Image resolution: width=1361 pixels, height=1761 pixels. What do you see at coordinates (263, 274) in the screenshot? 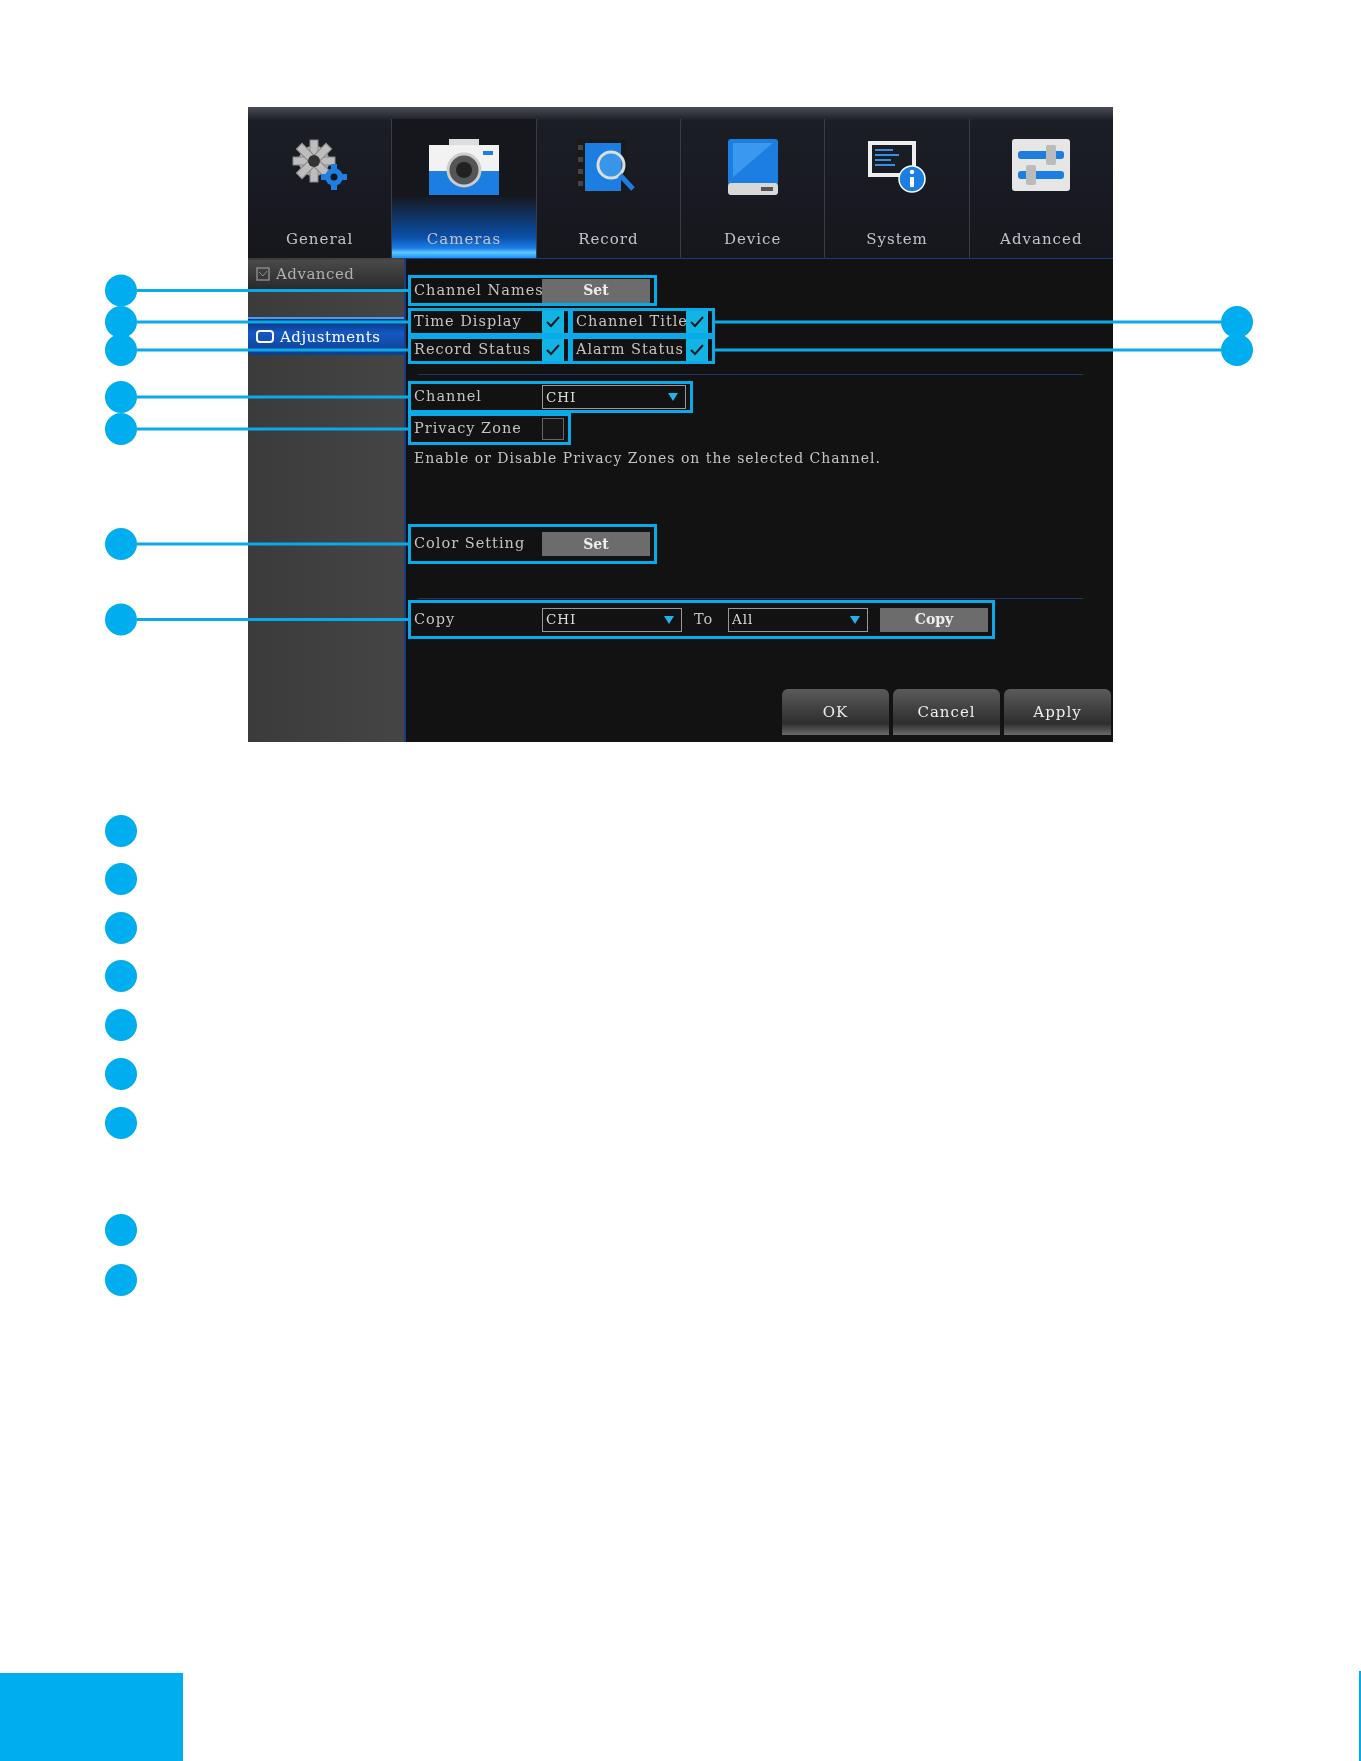
I see `checkbox-icon` at bounding box center [263, 274].